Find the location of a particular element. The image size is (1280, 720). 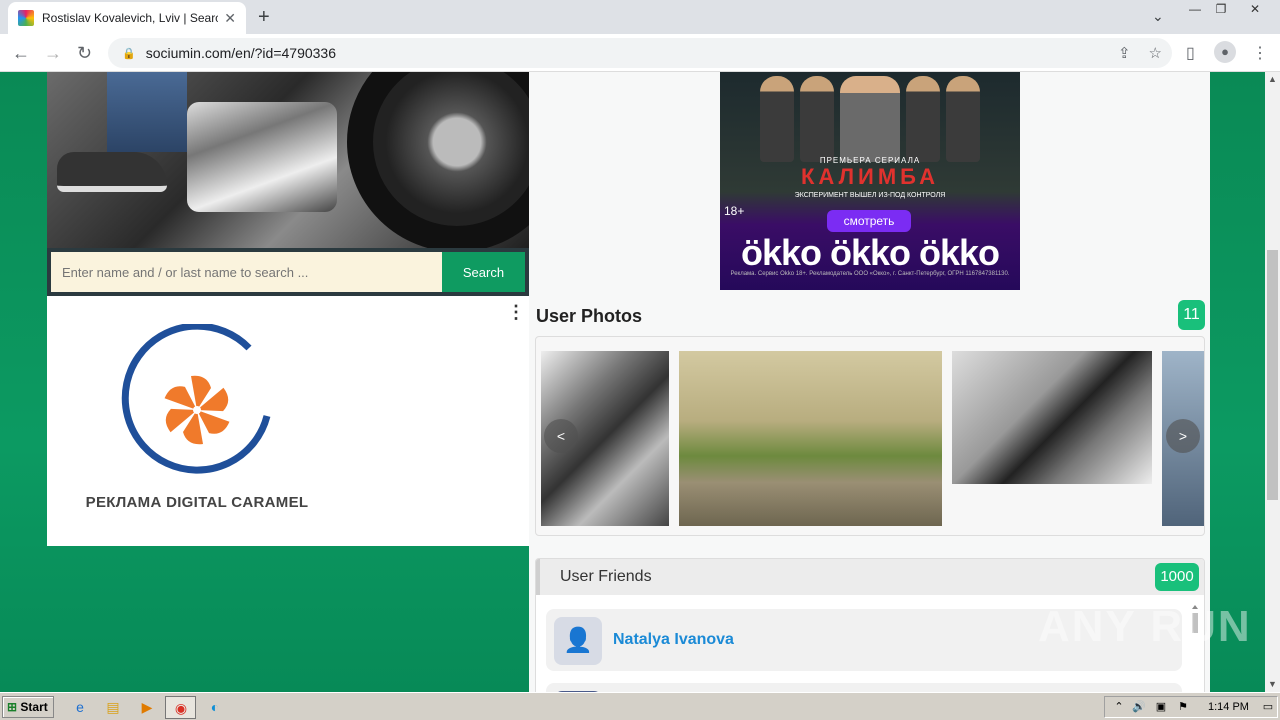

explorer-folder-icon: ▤ is located at coordinates (113, 707).